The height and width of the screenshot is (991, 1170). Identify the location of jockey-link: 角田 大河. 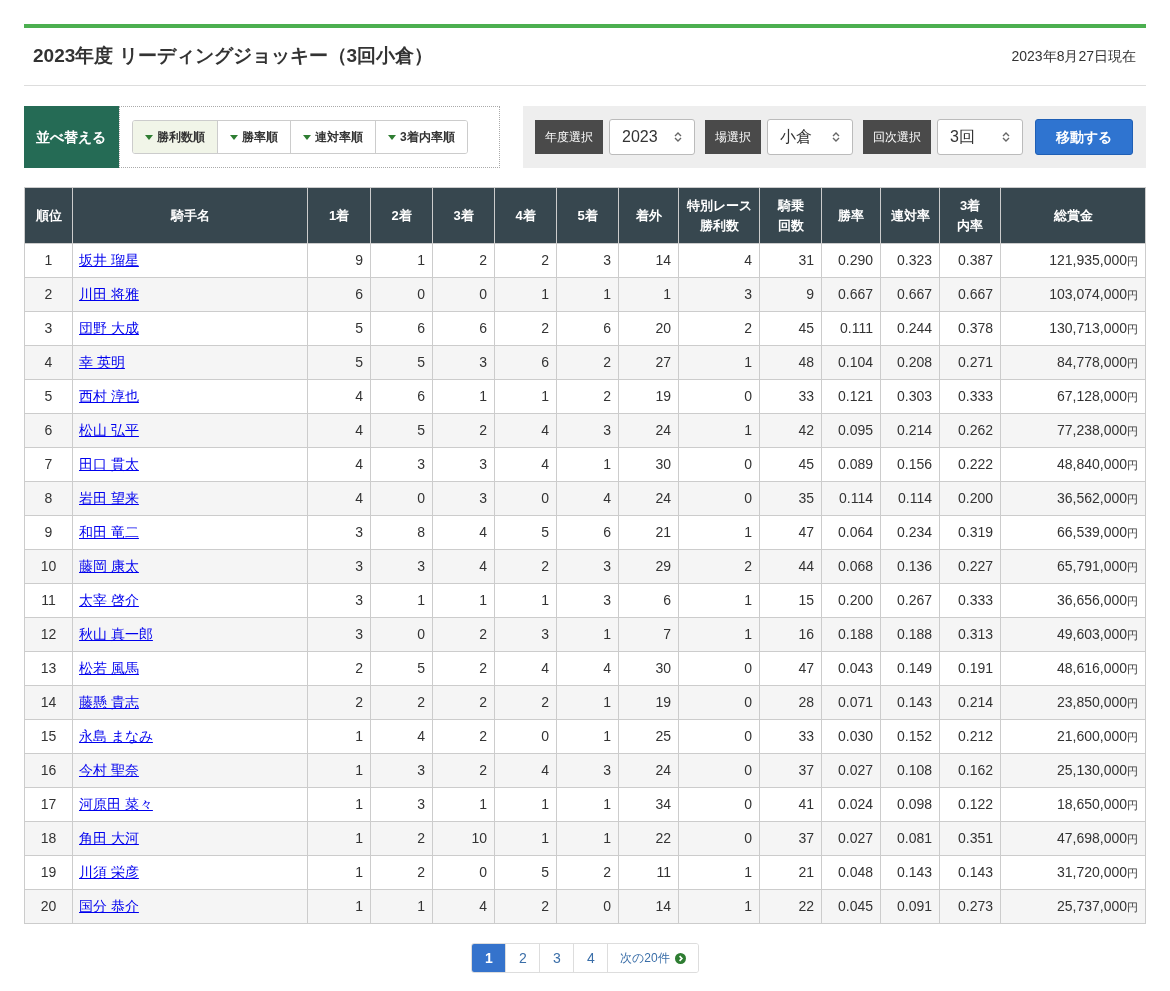
(109, 838).